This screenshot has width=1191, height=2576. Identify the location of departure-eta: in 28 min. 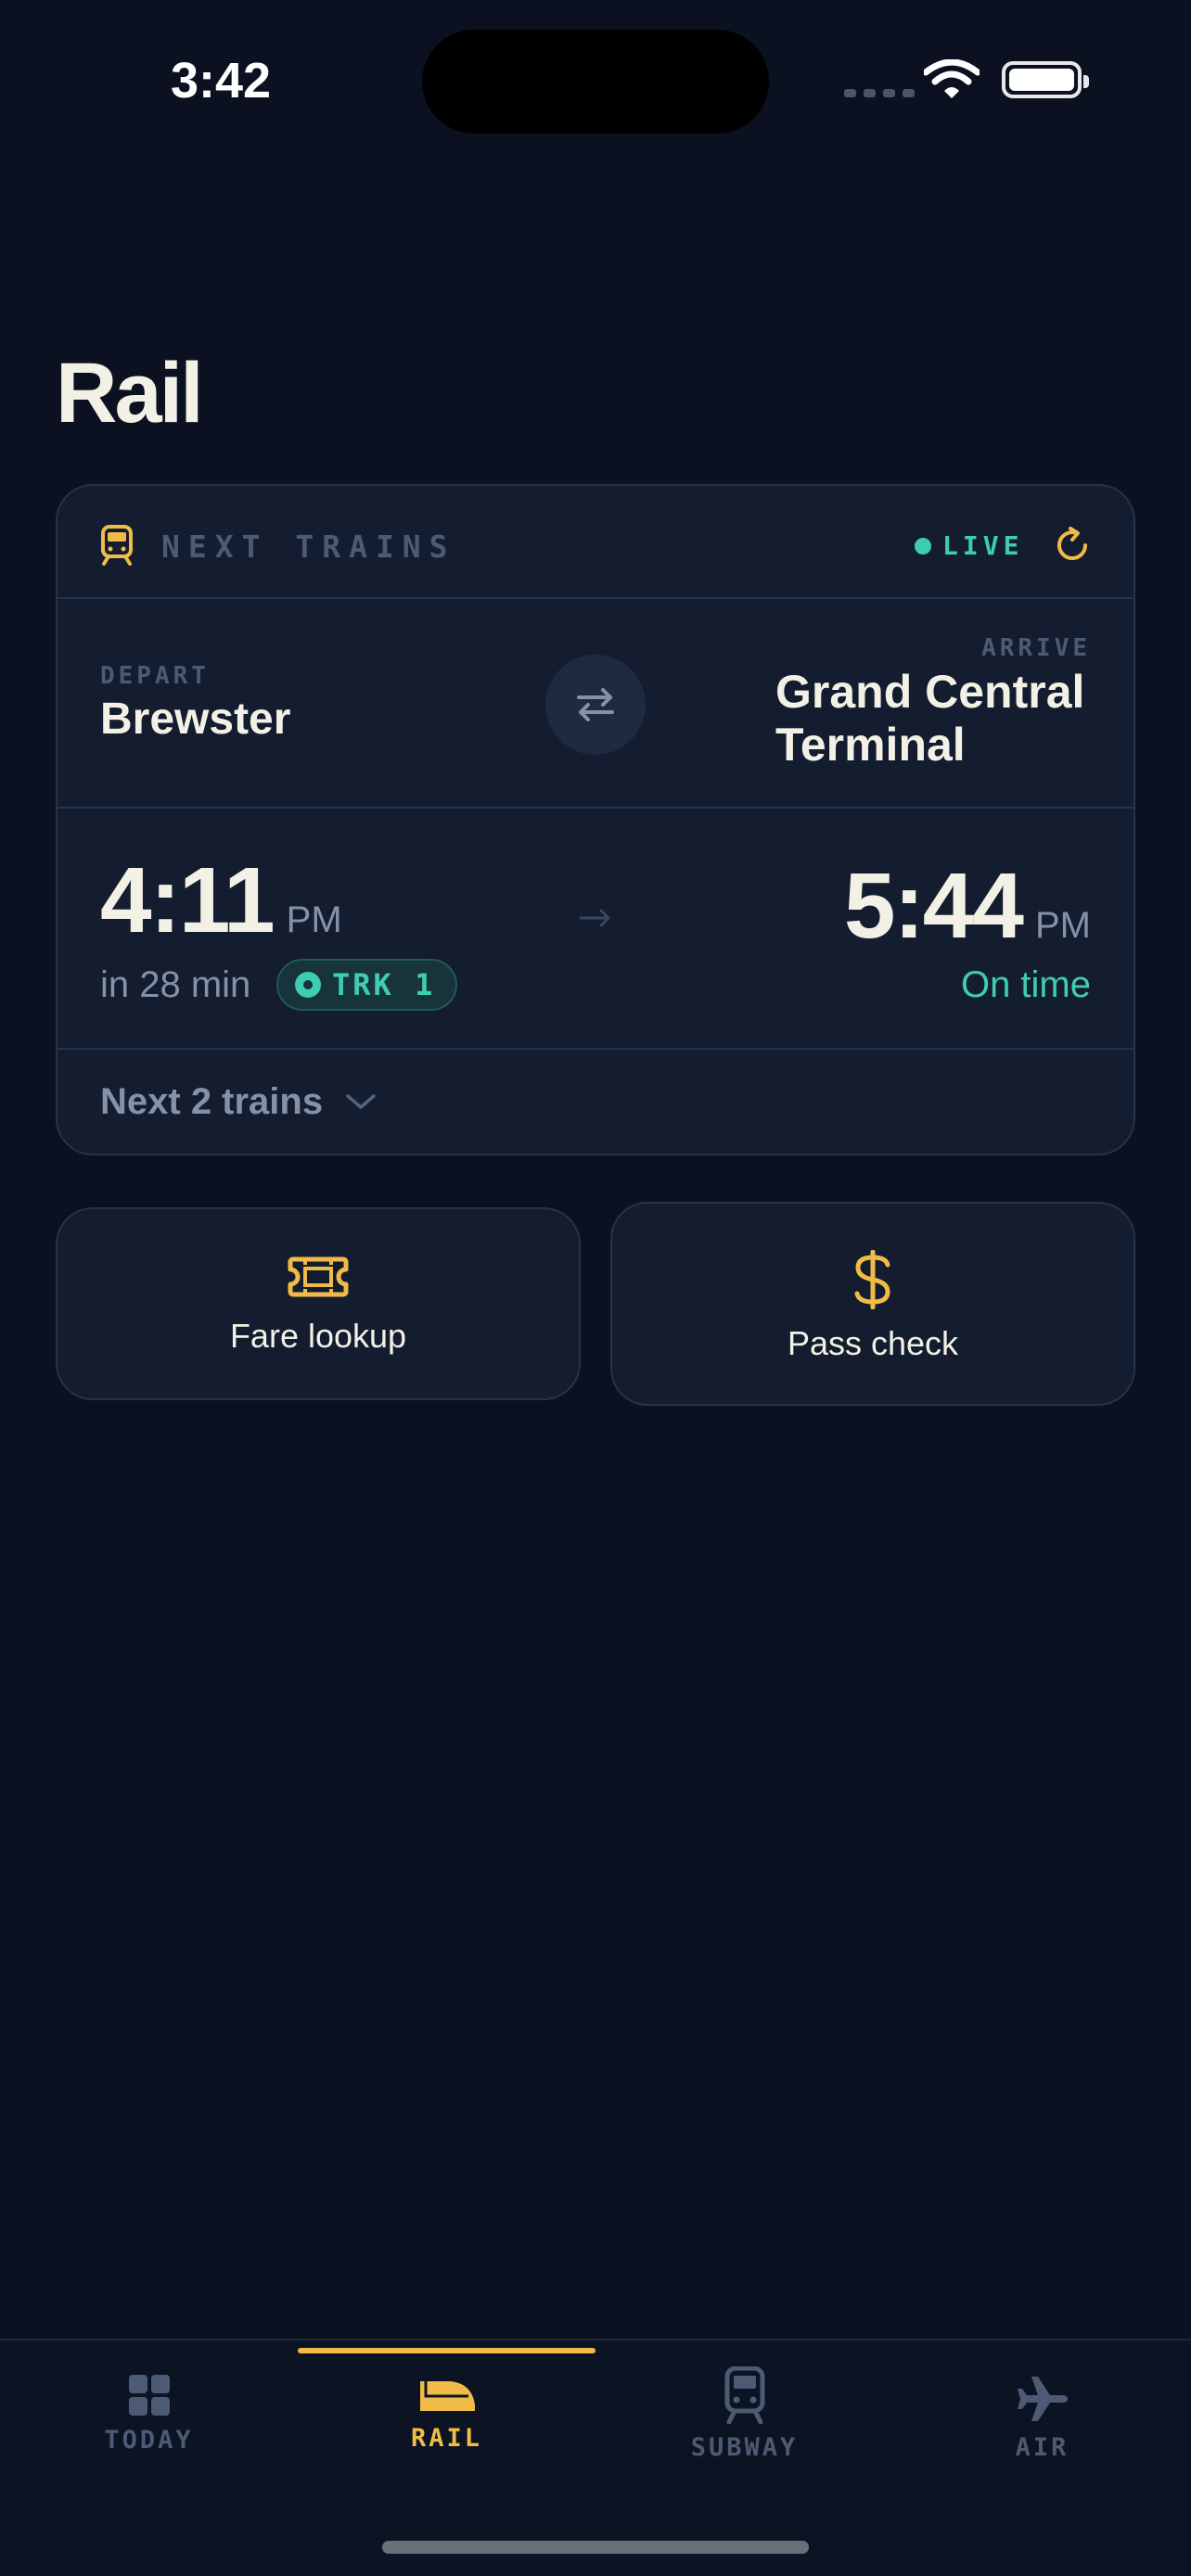
(175, 984).